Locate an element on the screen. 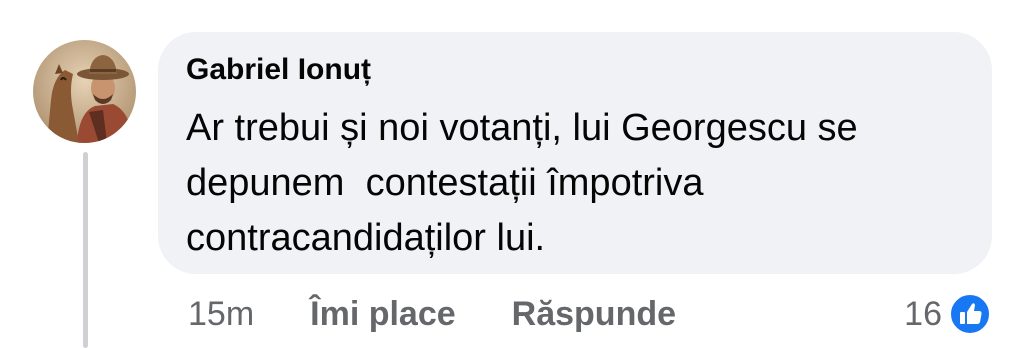  reaction-summary: 16 is located at coordinates (948, 314).